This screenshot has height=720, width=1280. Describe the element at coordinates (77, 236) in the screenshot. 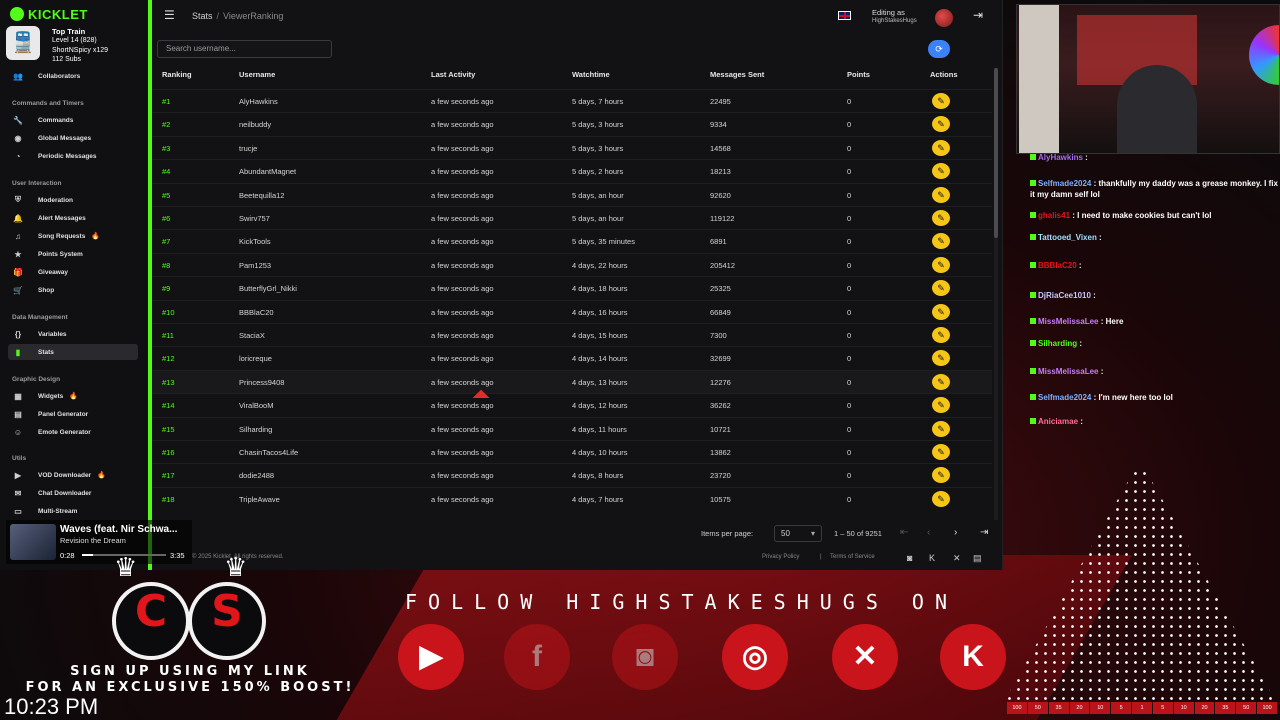

I see `sidebar-item-song-requests: ♫ Song Requests 🔥` at that location.